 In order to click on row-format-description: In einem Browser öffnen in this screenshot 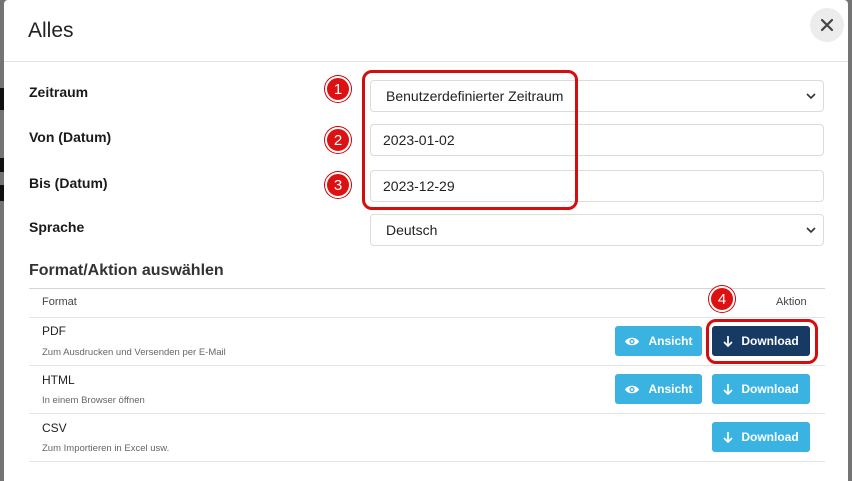, I will do `click(93, 400)`.